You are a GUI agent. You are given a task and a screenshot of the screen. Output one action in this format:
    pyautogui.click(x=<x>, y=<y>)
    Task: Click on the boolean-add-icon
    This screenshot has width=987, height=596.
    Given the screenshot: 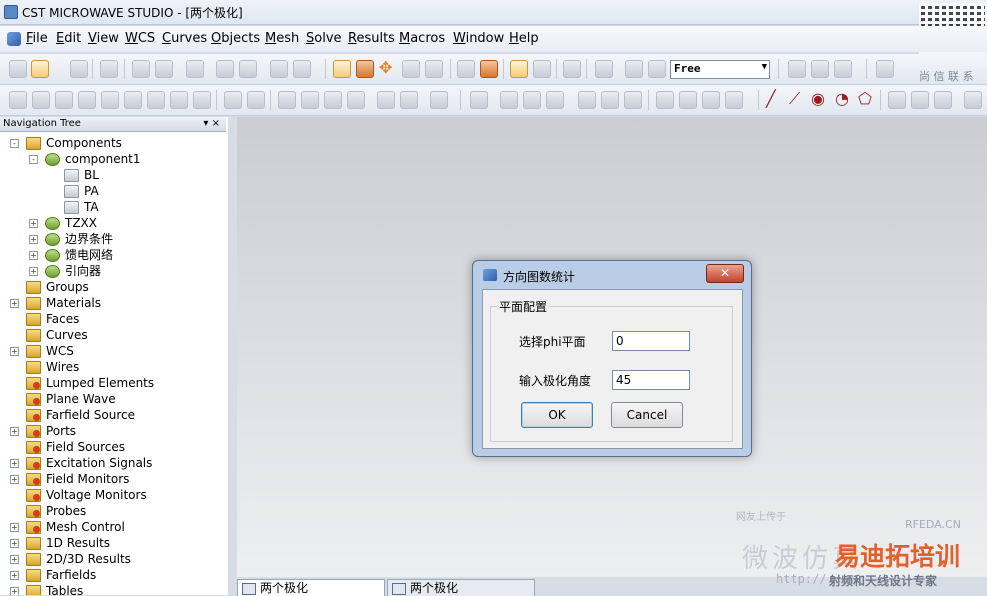 What is the action you would take?
    pyautogui.click(x=797, y=69)
    